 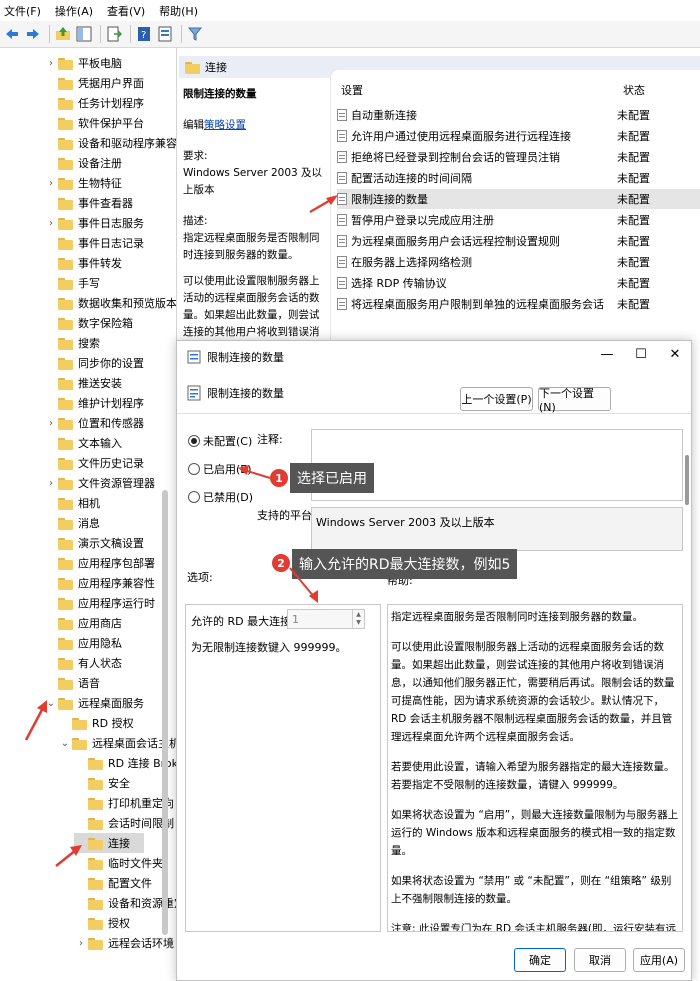 I want to click on arrow-to-stepper, so click(x=303, y=585).